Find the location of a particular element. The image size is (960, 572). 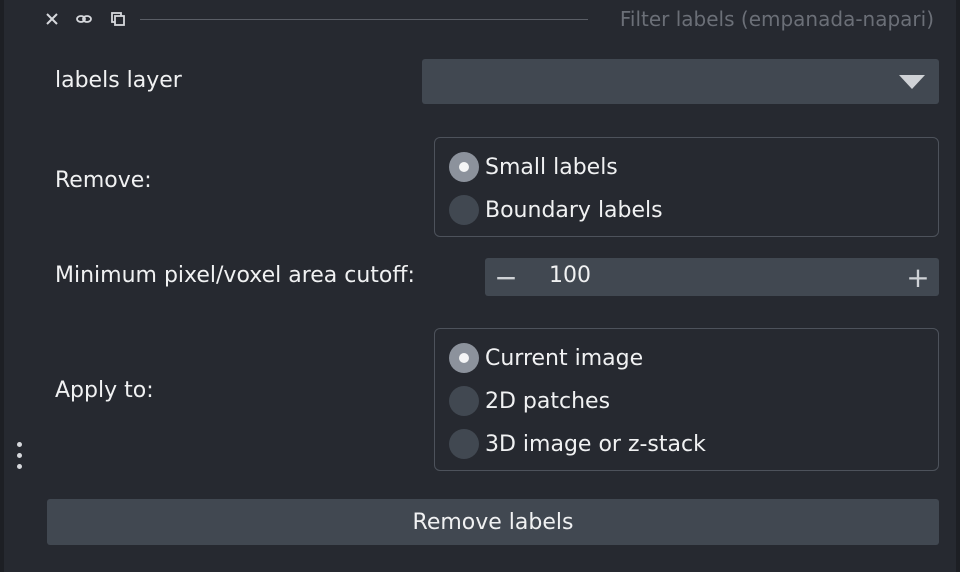

radio-boundary-labels: Boundary labels is located at coordinates (556, 210).